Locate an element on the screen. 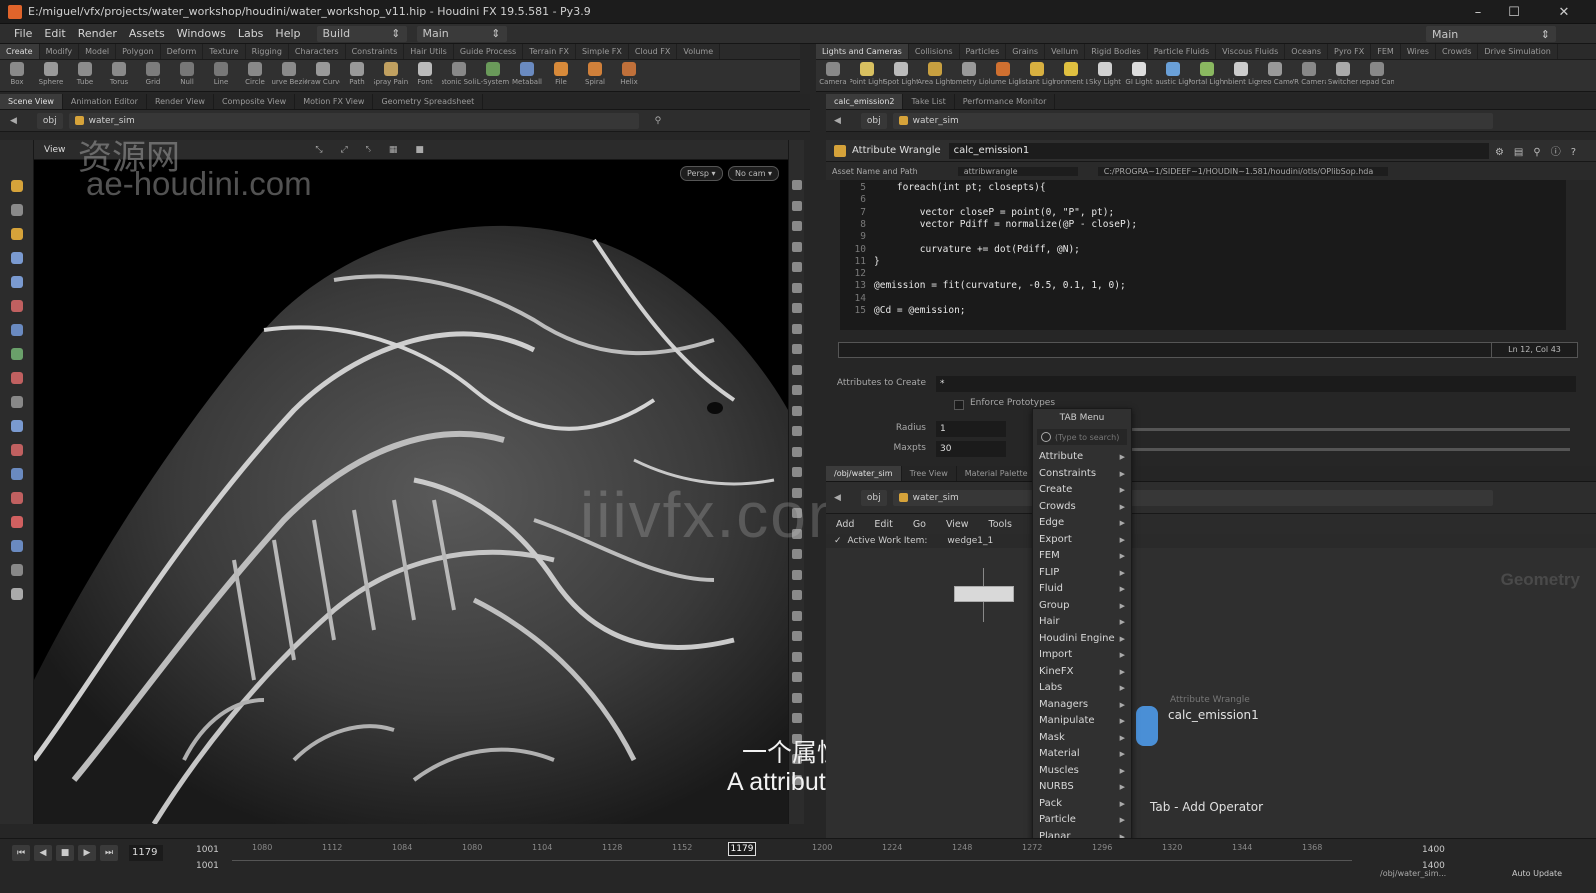 The height and width of the screenshot is (893, 1596). pane-tab-take-list: Take List is located at coordinates (929, 101).